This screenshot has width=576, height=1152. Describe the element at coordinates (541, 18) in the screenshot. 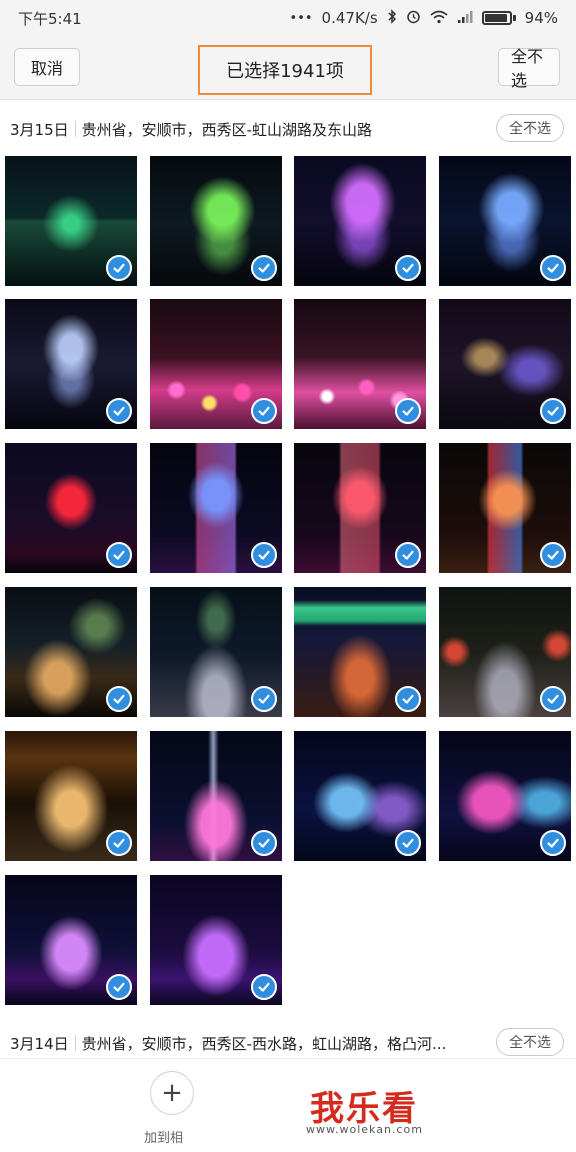

I see `battery-percent: 94%` at that location.